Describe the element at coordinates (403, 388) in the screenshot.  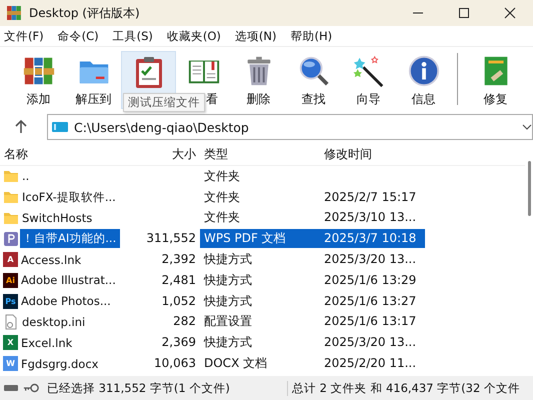
I see `status-text: 总计 2 文件夹 和 416,437 字节(32 个文件` at that location.